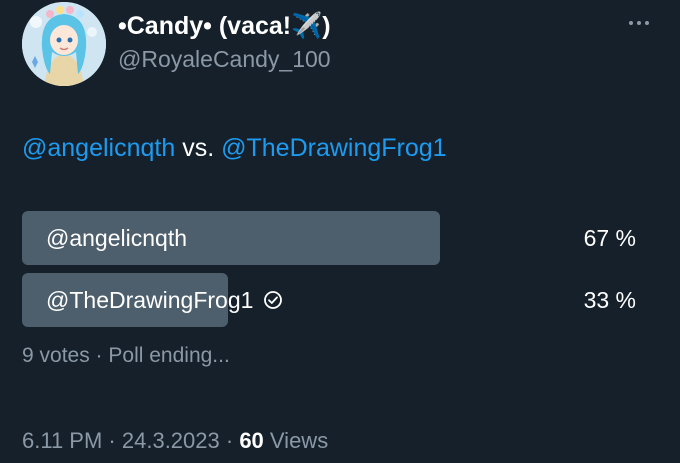 This screenshot has height=463, width=680. I want to click on display-name: •Candy• (vaca!✈️), so click(224, 26).